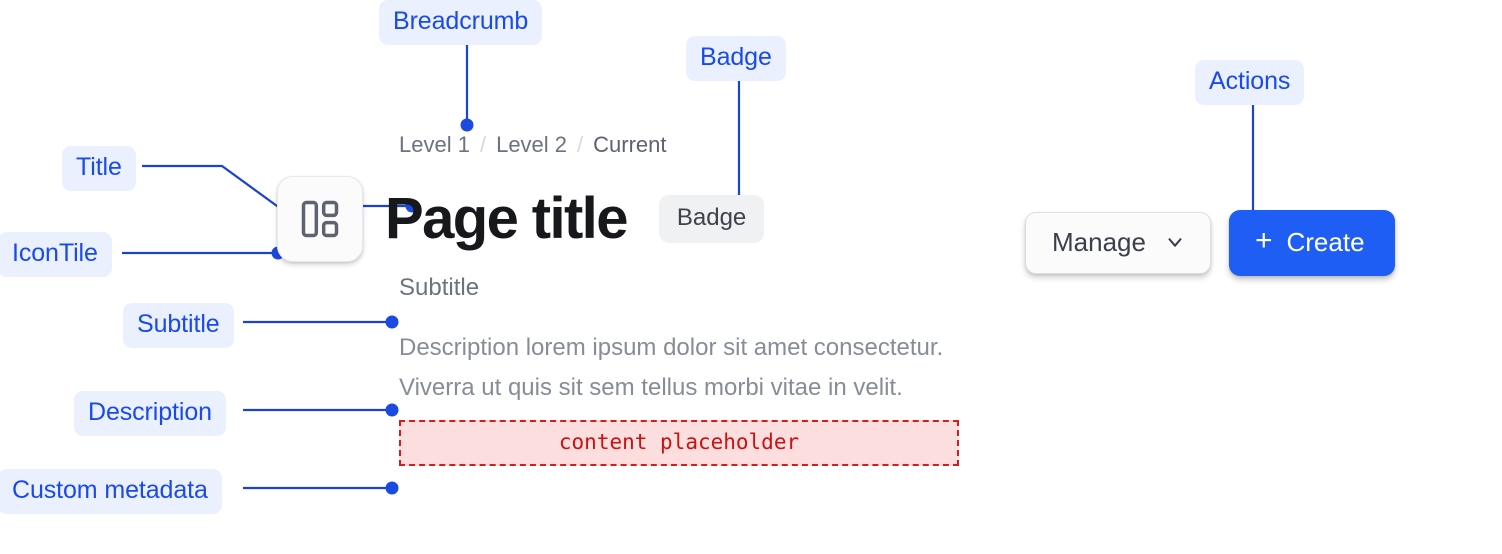 Image resolution: width=1502 pixels, height=554 pixels. Describe the element at coordinates (56, 254) in the screenshot. I see `annotation-label-icontile: IconTile` at that location.